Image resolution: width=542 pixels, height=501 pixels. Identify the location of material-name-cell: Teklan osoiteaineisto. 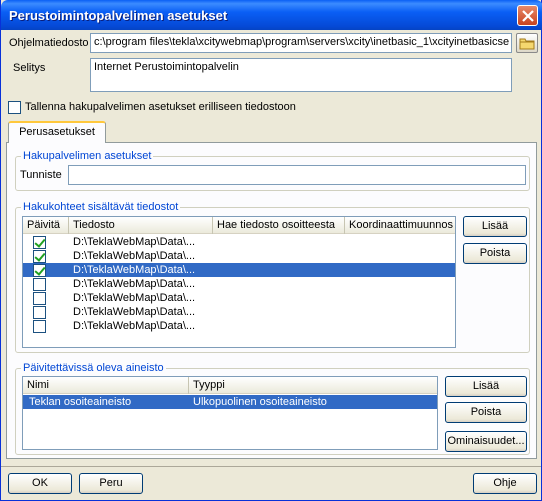
(80, 402).